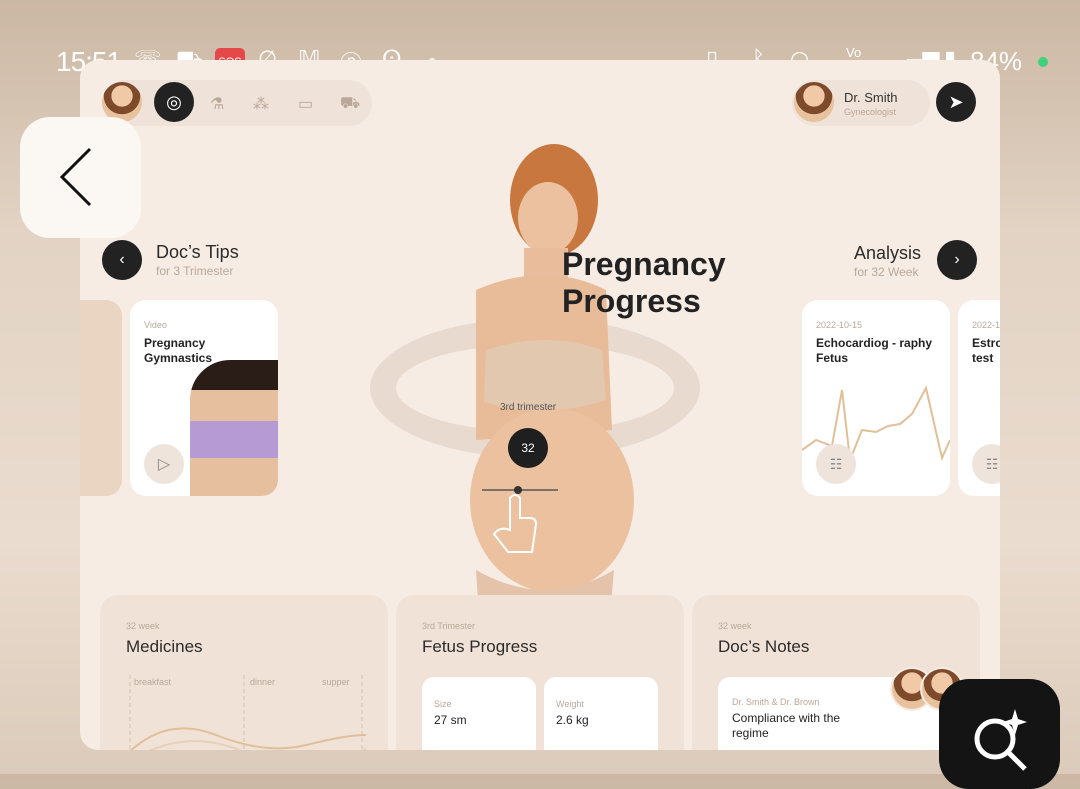 The height and width of the screenshot is (789, 1080). I want to click on note-authors: Dr. Smith & Dr. Brown, so click(776, 702).